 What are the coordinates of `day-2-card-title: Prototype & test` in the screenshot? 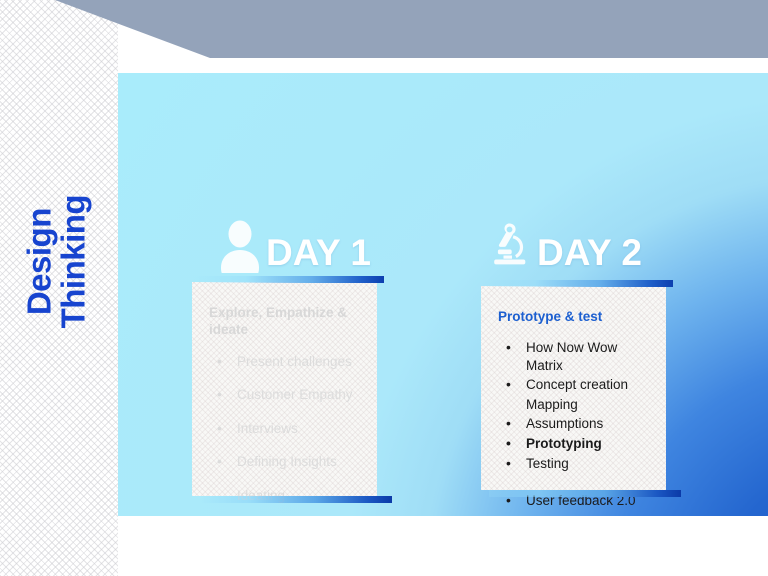 It's located at (550, 316).